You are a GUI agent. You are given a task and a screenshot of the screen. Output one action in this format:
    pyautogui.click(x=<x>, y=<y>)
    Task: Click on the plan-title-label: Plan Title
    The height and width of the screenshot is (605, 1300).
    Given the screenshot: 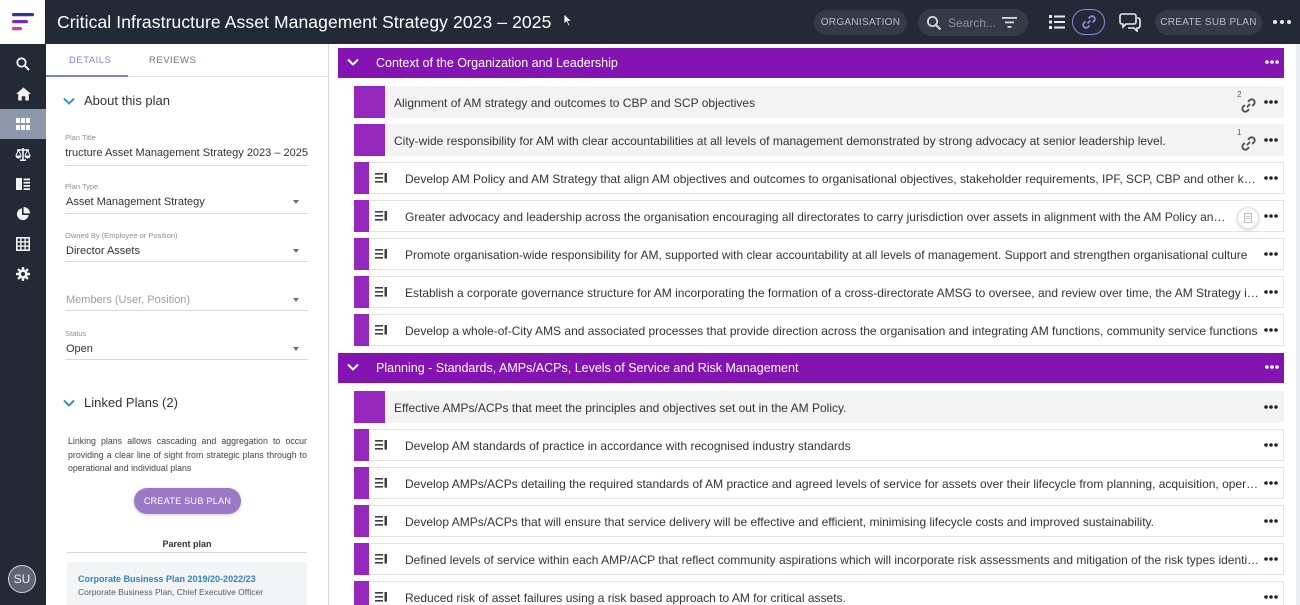 What is the action you would take?
    pyautogui.click(x=80, y=137)
    